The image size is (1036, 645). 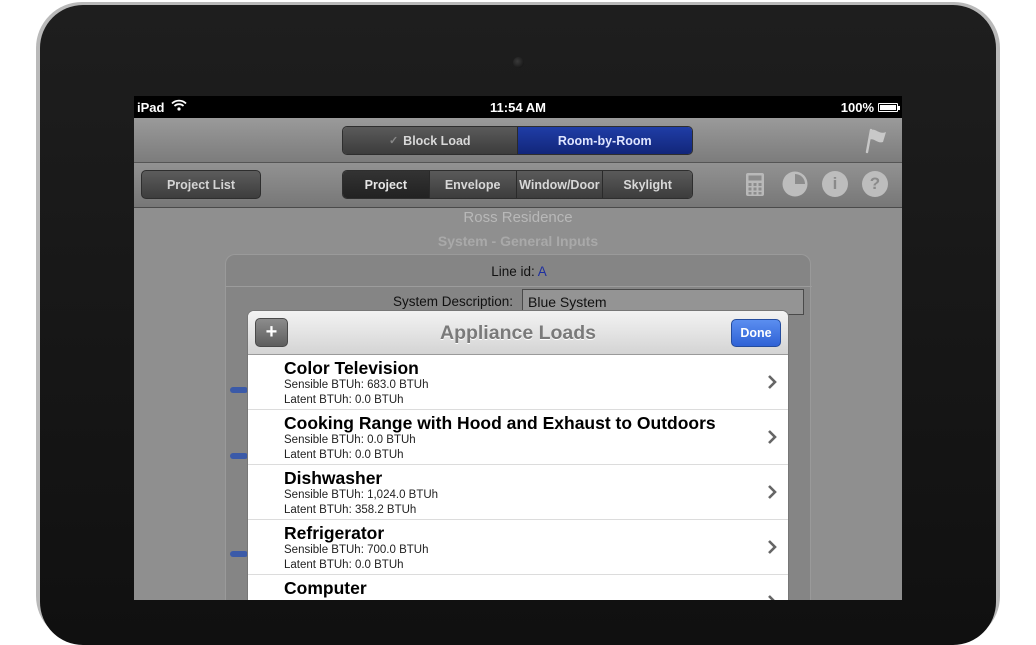 What do you see at coordinates (333, 478) in the screenshot?
I see `appliance-name: Dishwasher` at bounding box center [333, 478].